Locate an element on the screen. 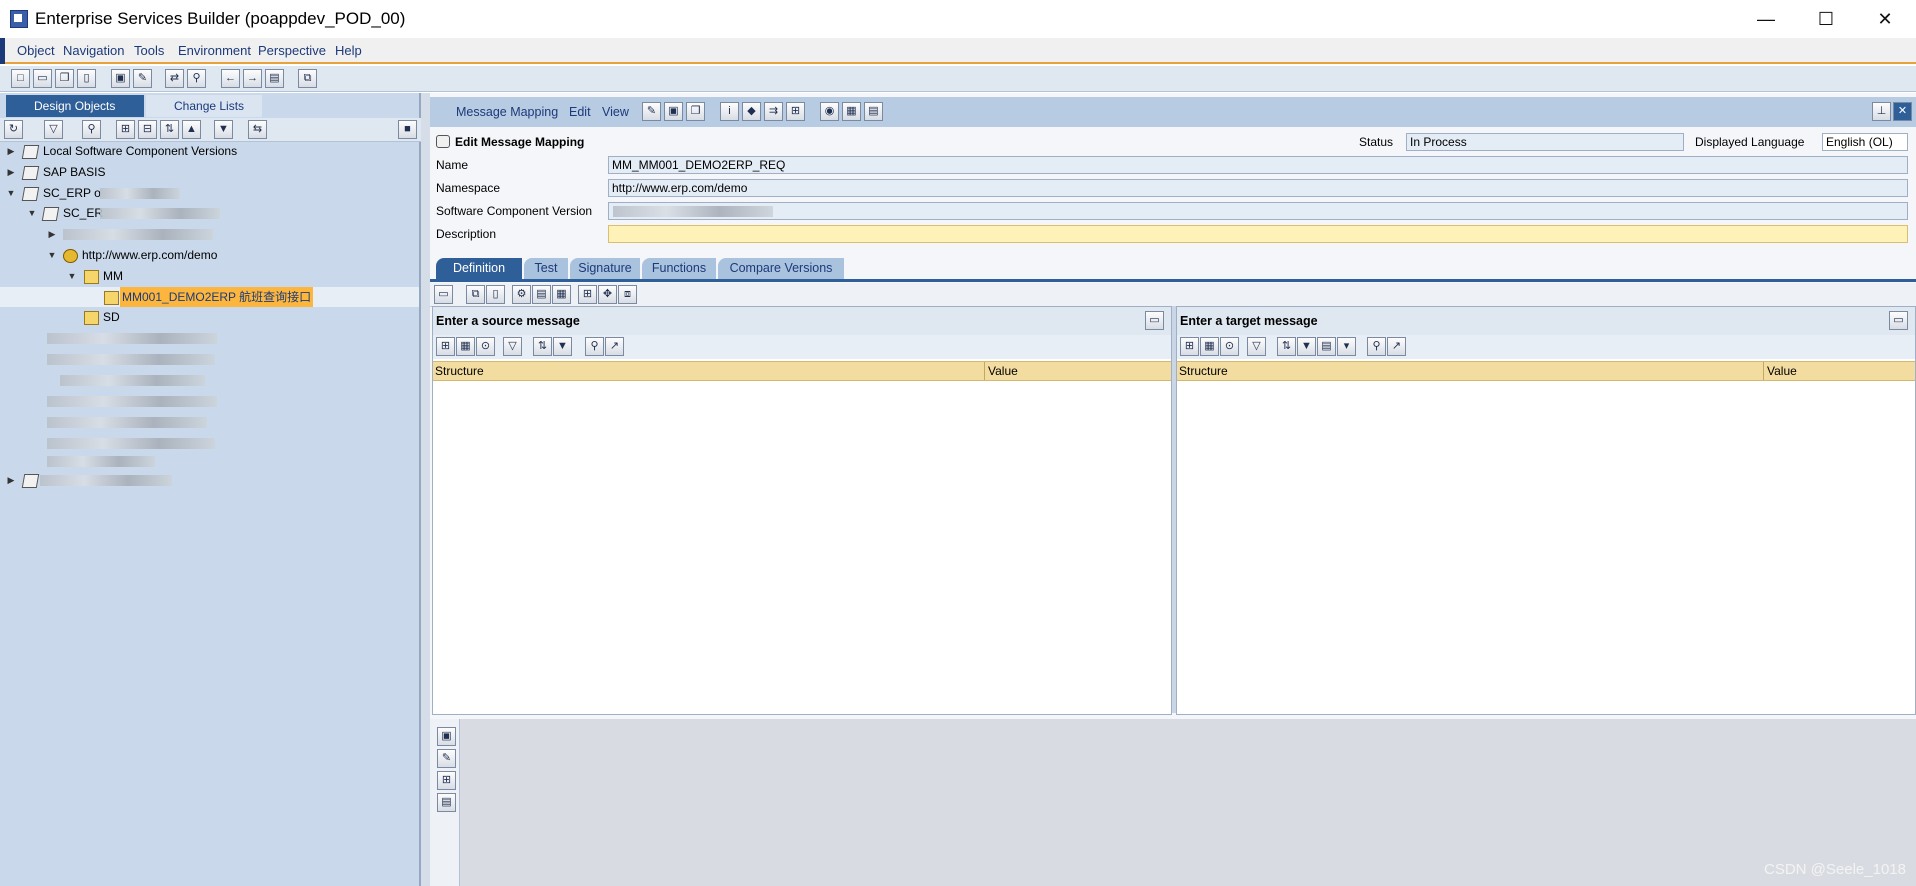 The width and height of the screenshot is (1916, 886). description-input is located at coordinates (1258, 234).